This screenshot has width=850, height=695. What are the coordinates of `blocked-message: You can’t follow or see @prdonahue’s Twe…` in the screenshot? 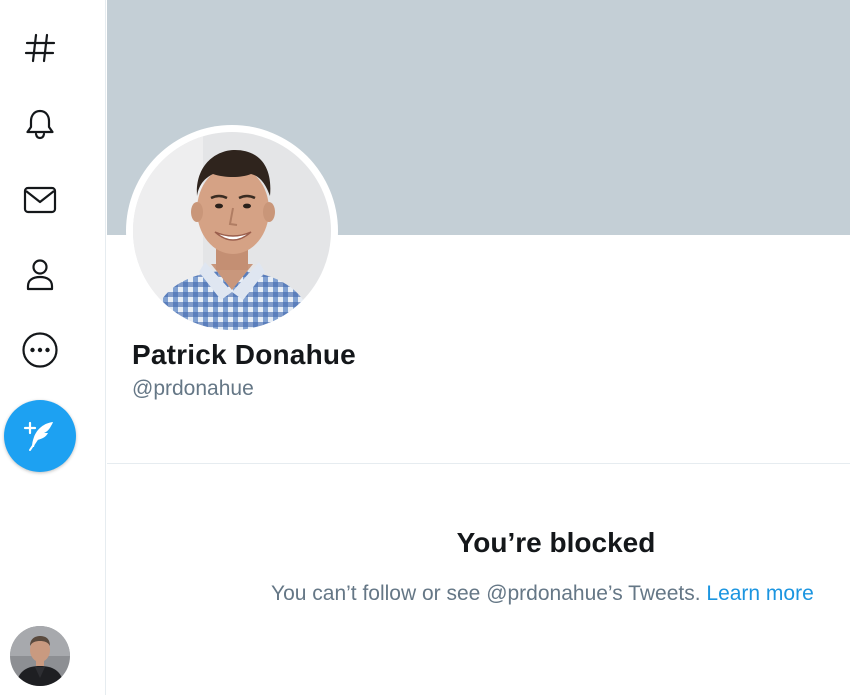 It's located at (542, 594).